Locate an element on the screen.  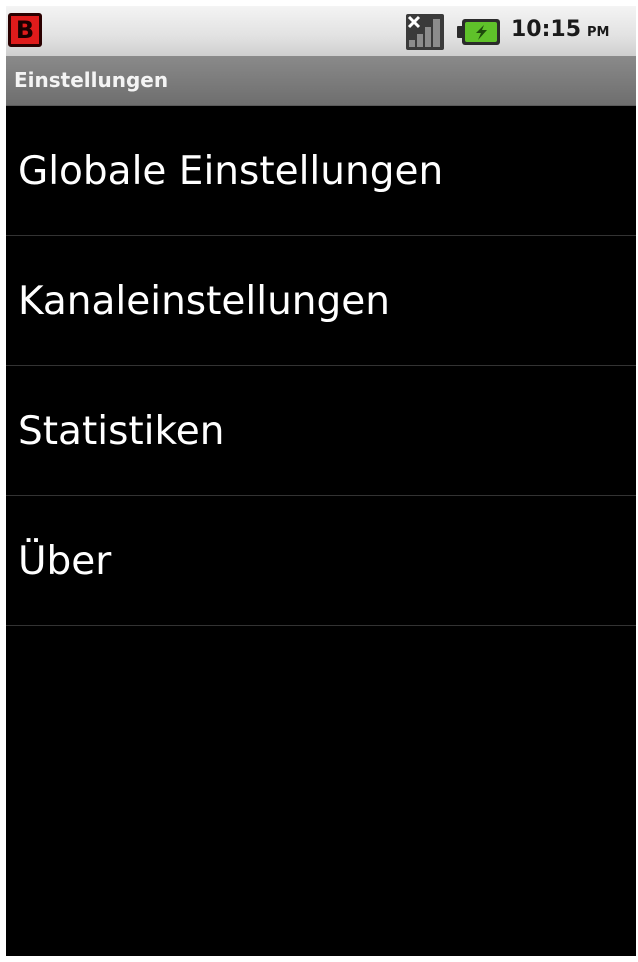
battery-charging-icon is located at coordinates (478, 32).